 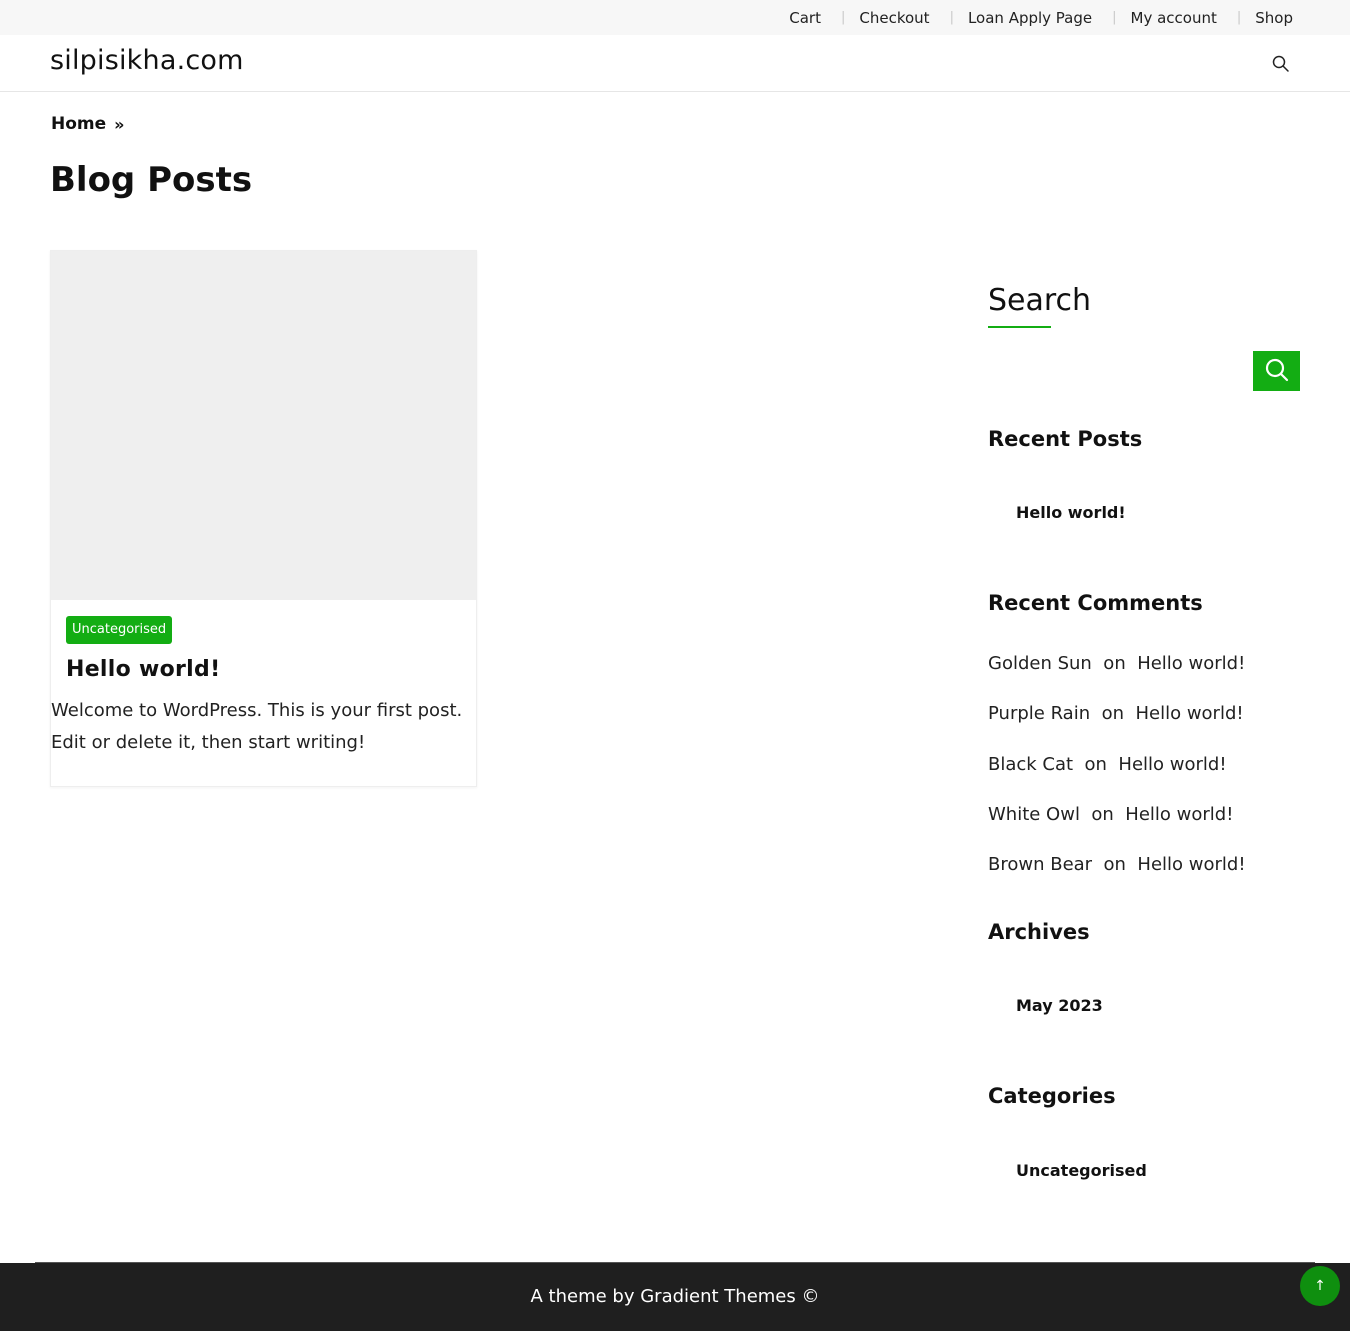 I want to click on nav-link-shop: Shop, so click(x=1274, y=18).